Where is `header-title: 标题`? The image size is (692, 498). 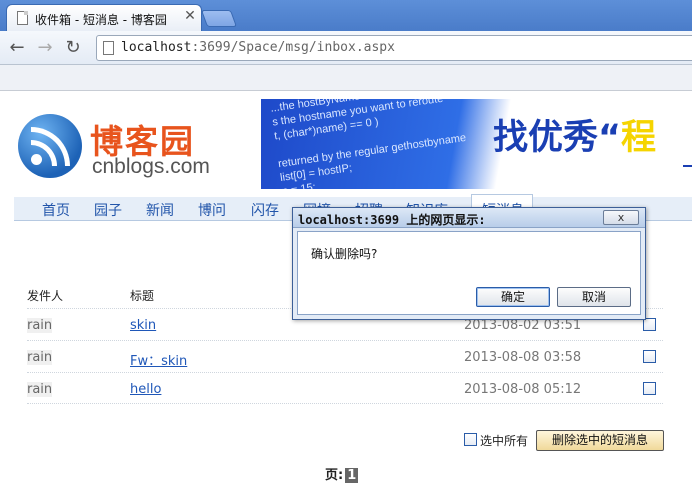
header-title: 标题 is located at coordinates (142, 296).